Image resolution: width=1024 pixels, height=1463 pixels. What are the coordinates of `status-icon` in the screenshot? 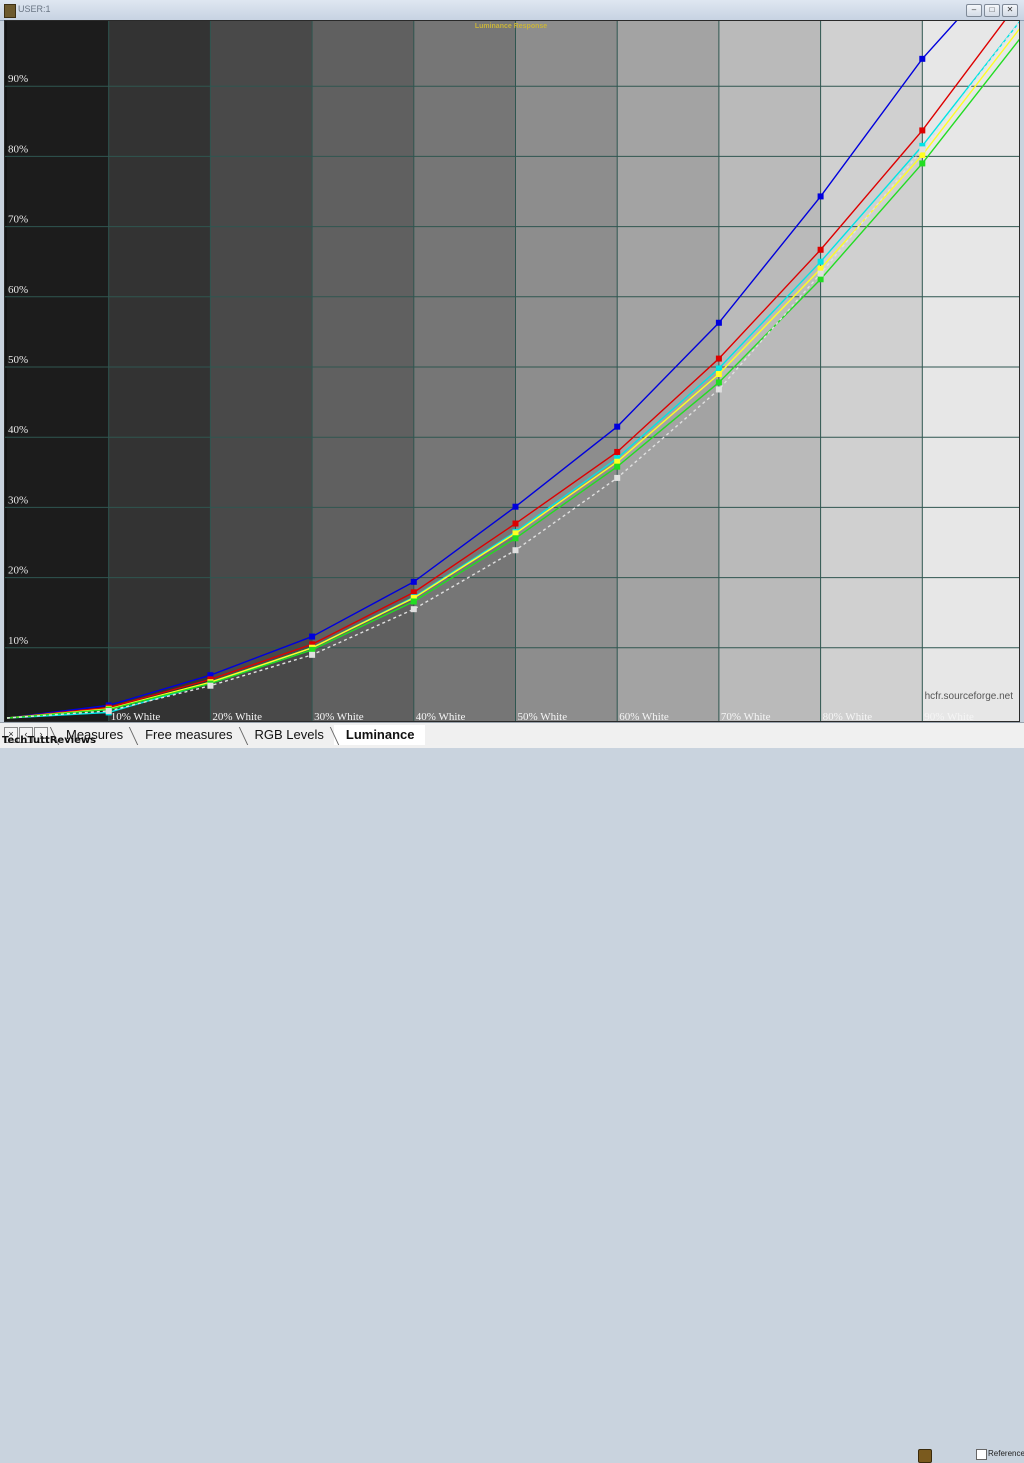 It's located at (925, 1456).